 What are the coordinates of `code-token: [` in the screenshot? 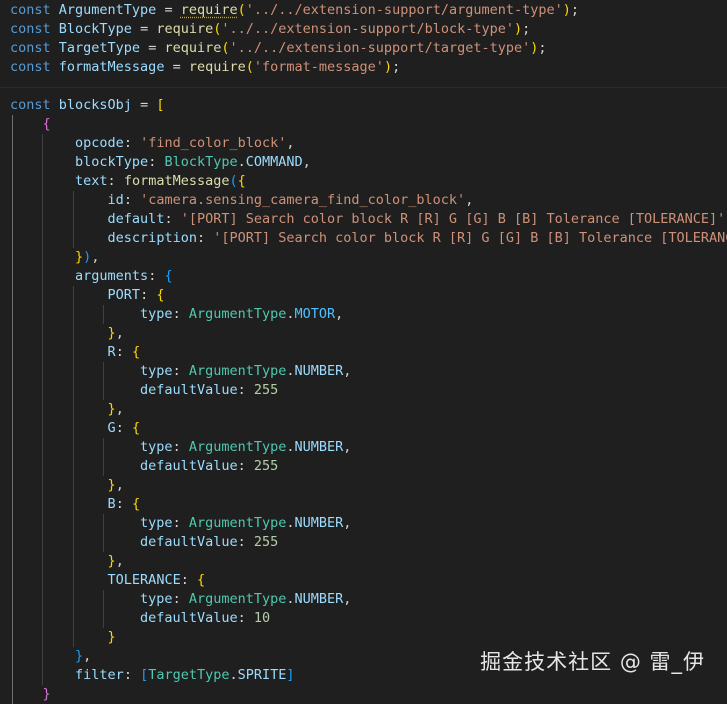 It's located at (160, 105).